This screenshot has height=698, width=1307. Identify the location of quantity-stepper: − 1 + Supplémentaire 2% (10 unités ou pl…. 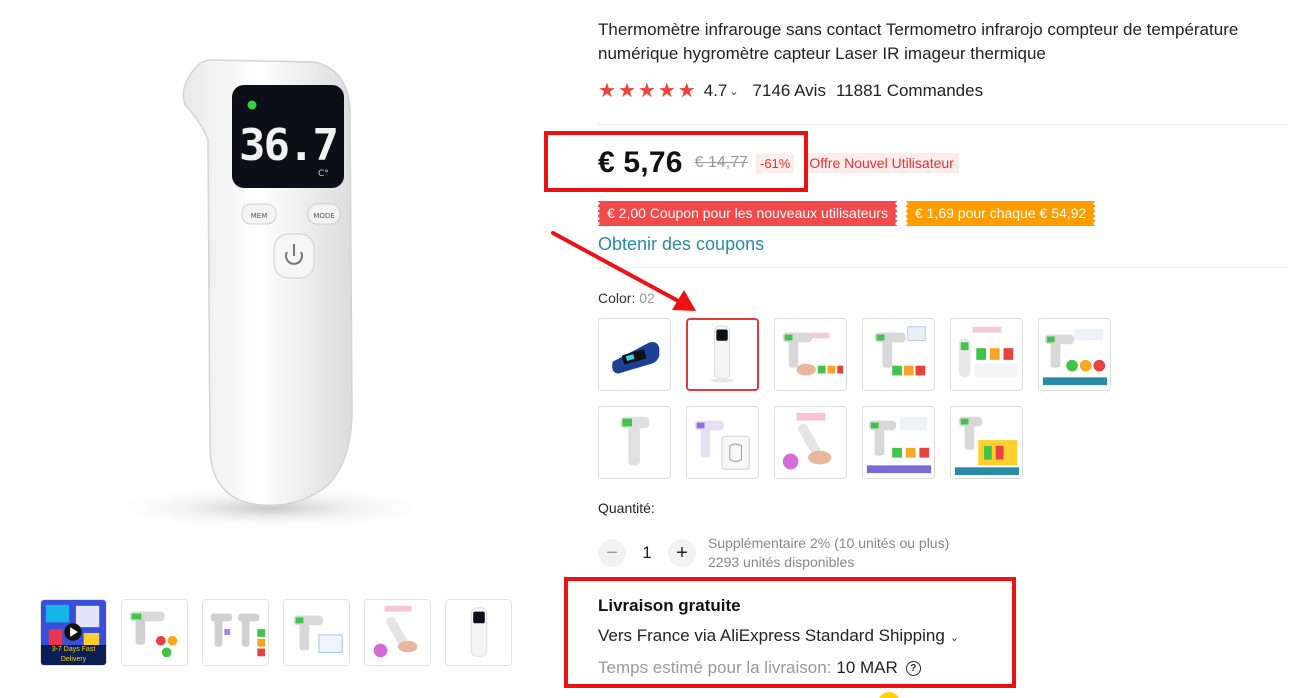
(773, 553).